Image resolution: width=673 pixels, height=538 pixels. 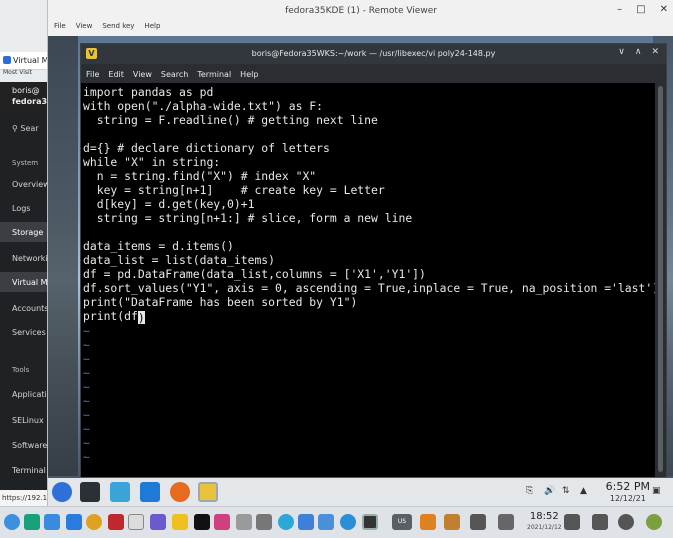 I want to click on viewer-title: fedora35KDE (1) - Remote Viewer, so click(x=361, y=11).